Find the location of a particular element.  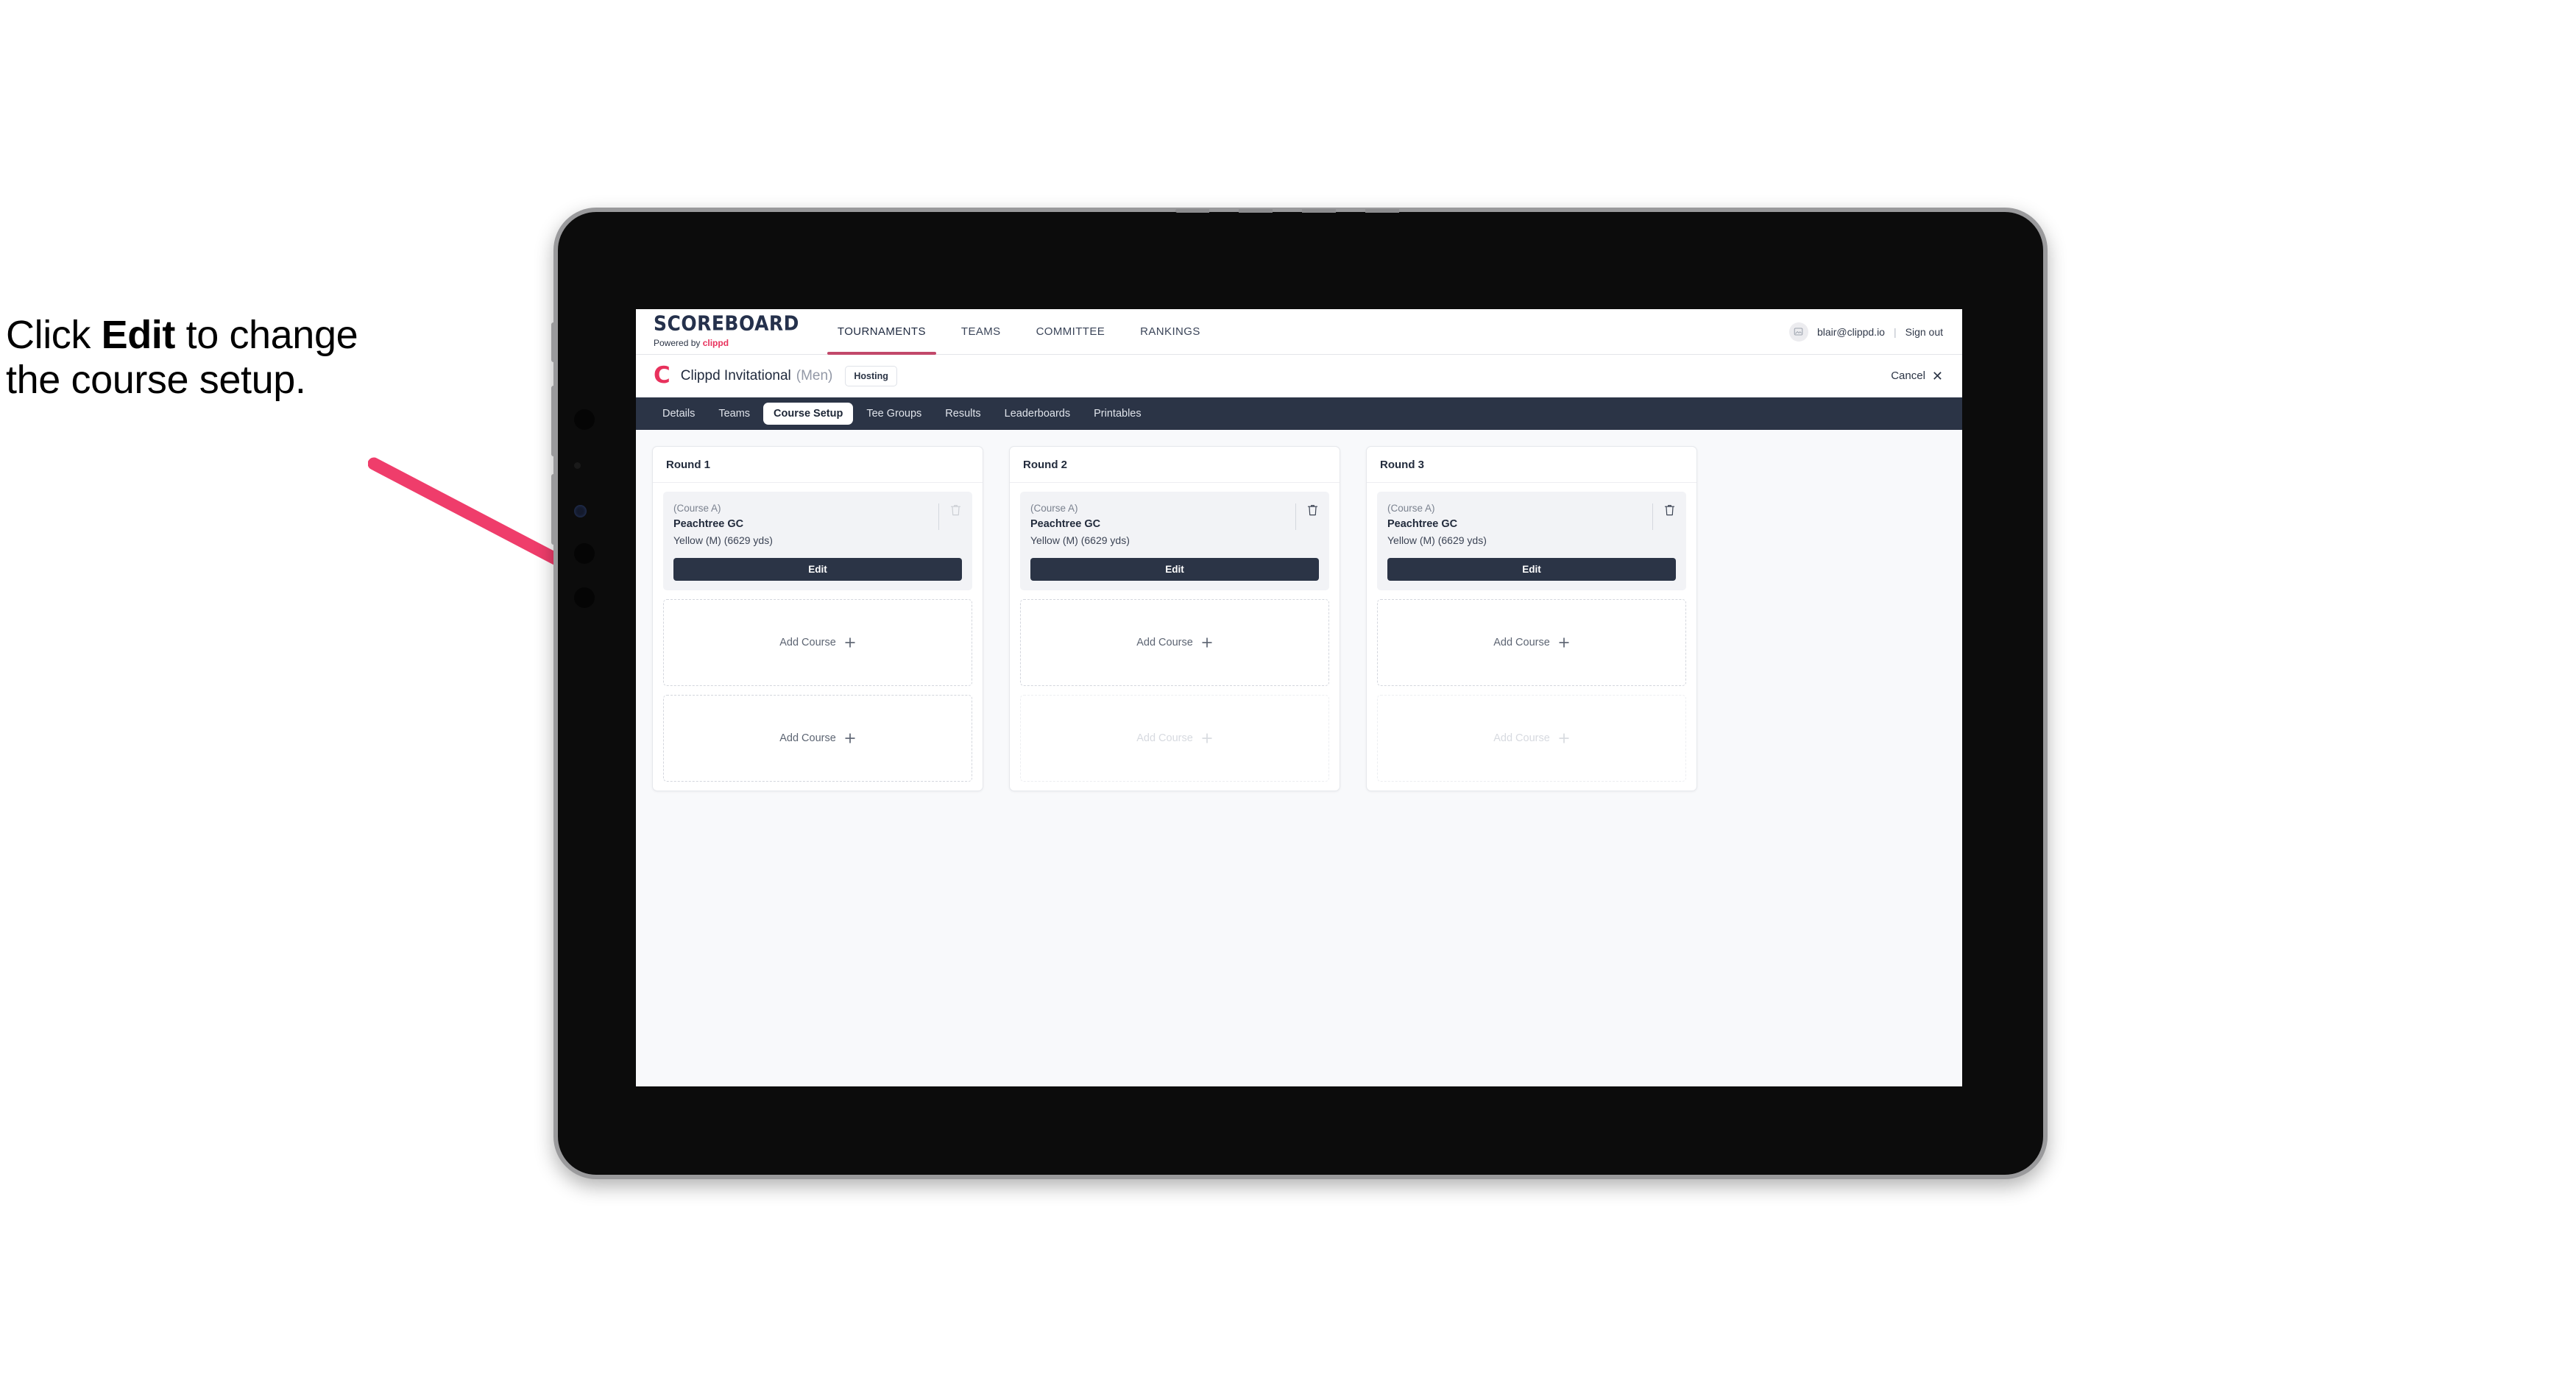

tagline-brand: clippd is located at coordinates (715, 343).